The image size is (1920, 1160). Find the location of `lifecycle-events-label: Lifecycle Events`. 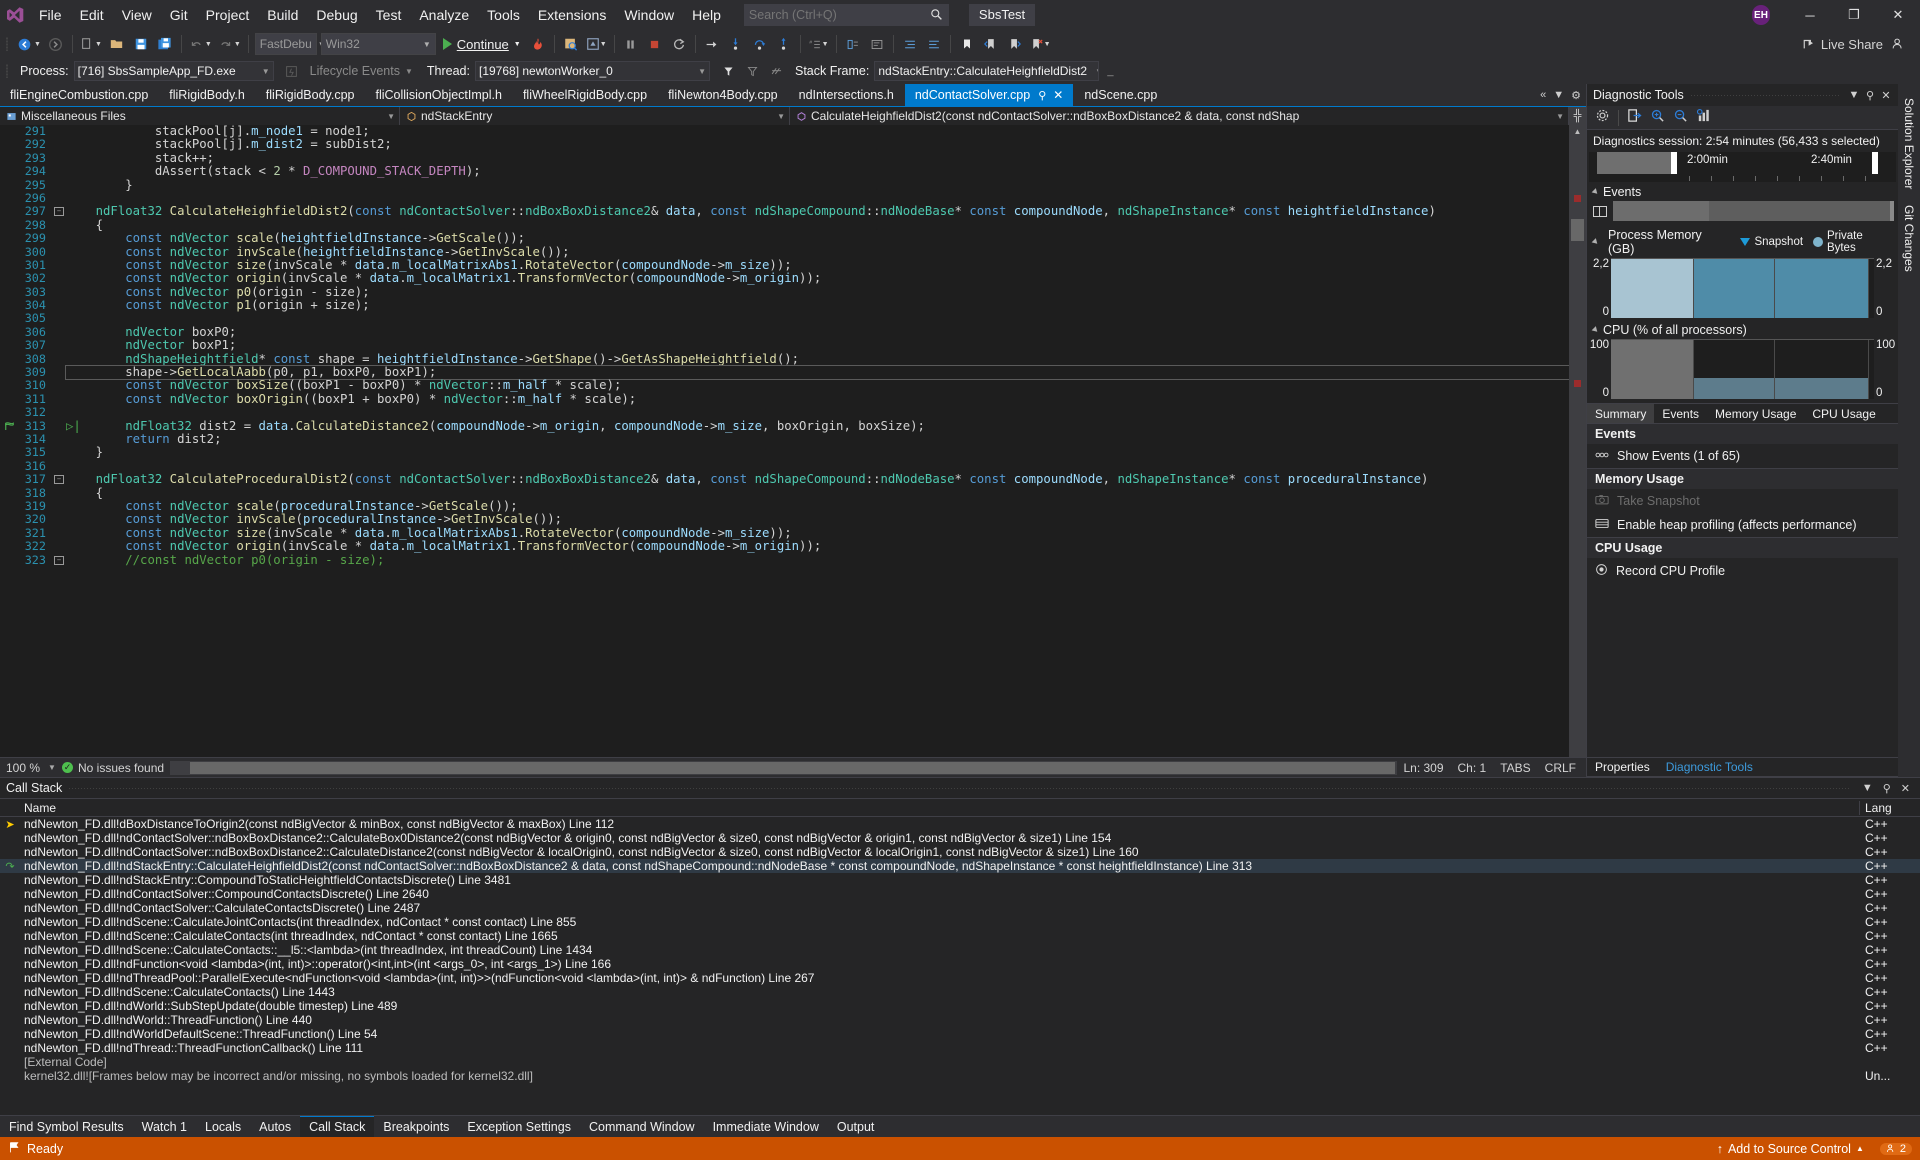

lifecycle-events-label: Lifecycle Events is located at coordinates (355, 71).